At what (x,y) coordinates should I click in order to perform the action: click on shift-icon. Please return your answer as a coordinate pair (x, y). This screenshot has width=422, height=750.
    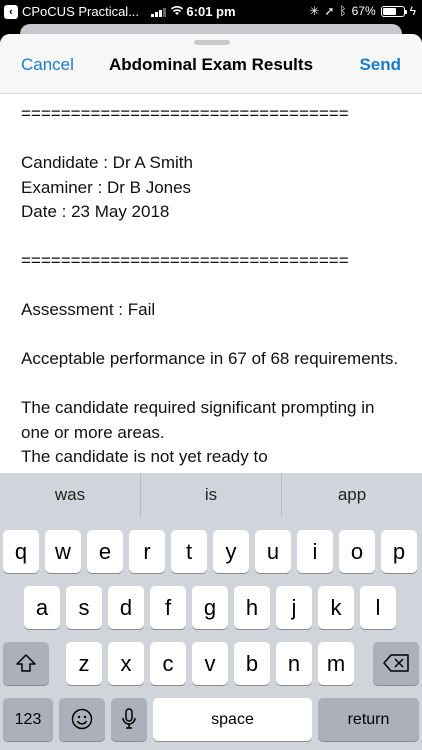
    Looking at the image, I should click on (26, 663).